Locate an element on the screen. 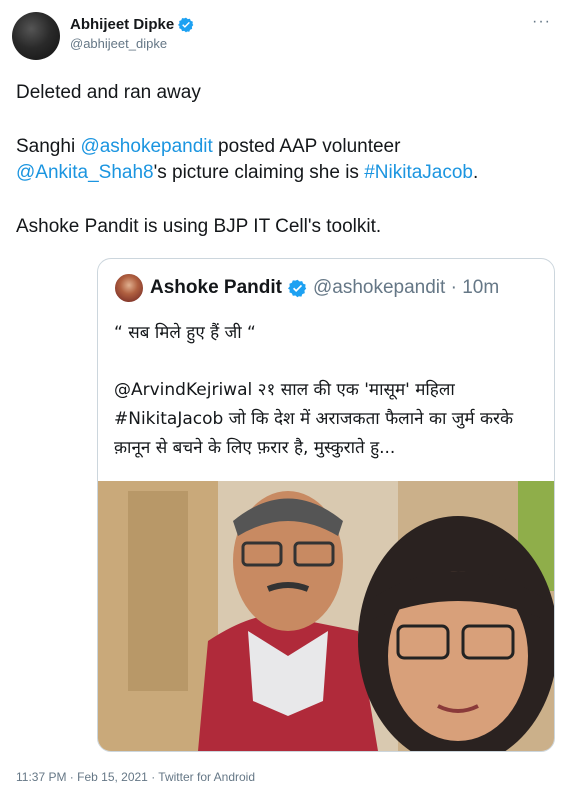  mention-link-ankita-shah8: @Ankita_Shah8 is located at coordinates (85, 172).